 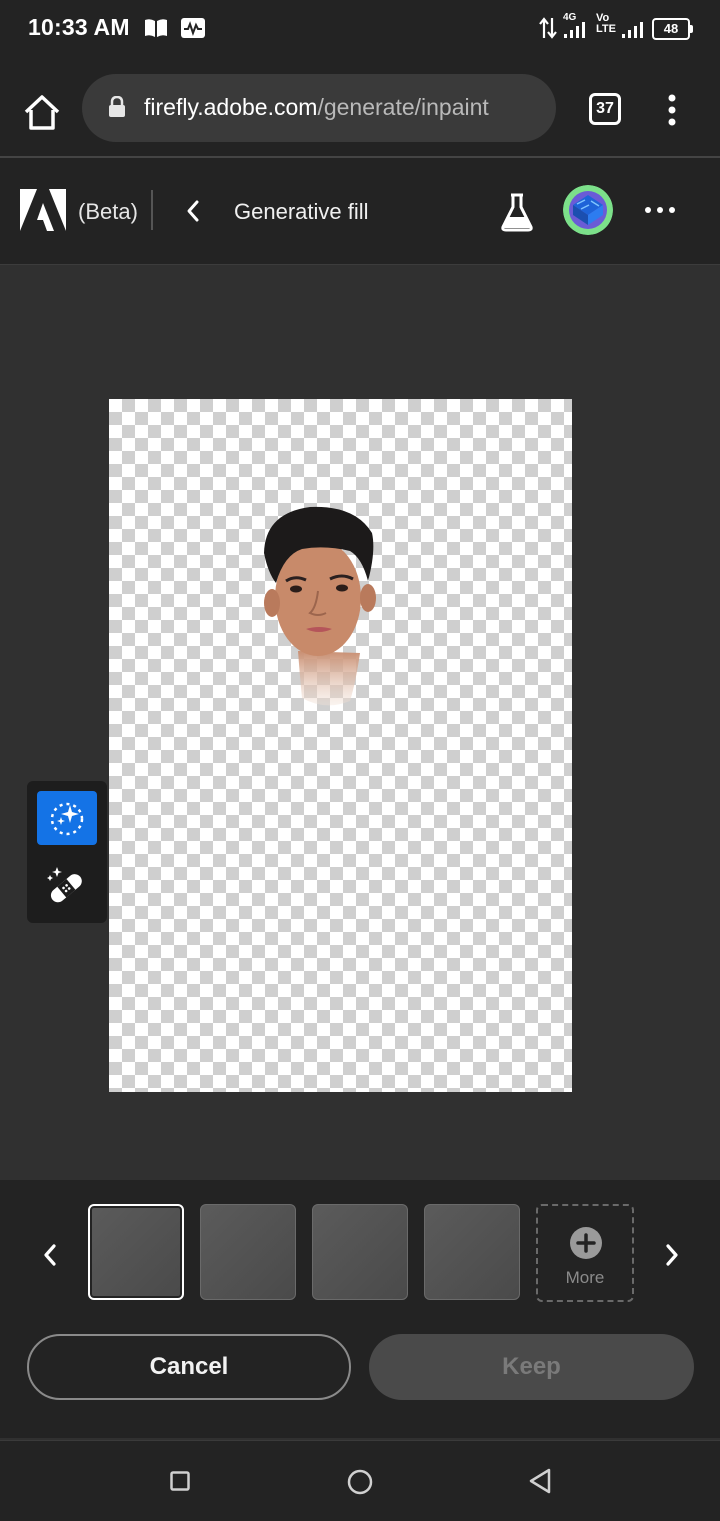 What do you see at coordinates (586, 1243) in the screenshot?
I see `plus-circle-icon` at bounding box center [586, 1243].